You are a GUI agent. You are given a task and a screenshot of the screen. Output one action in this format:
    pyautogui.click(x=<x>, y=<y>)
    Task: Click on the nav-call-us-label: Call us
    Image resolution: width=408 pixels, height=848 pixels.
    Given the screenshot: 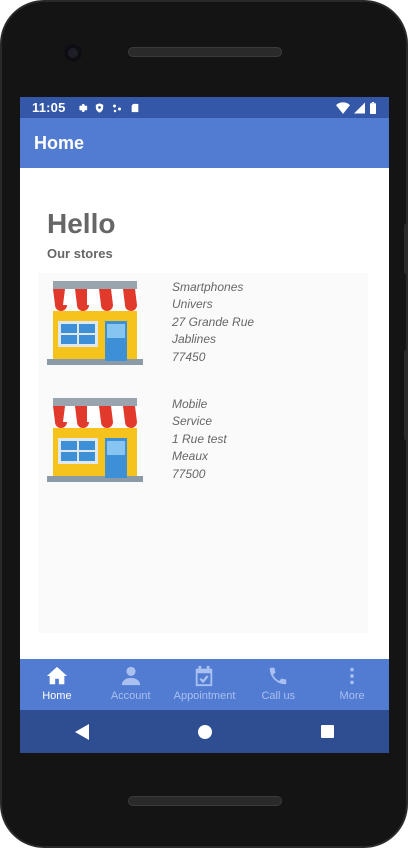 What is the action you would take?
    pyautogui.click(x=278, y=696)
    